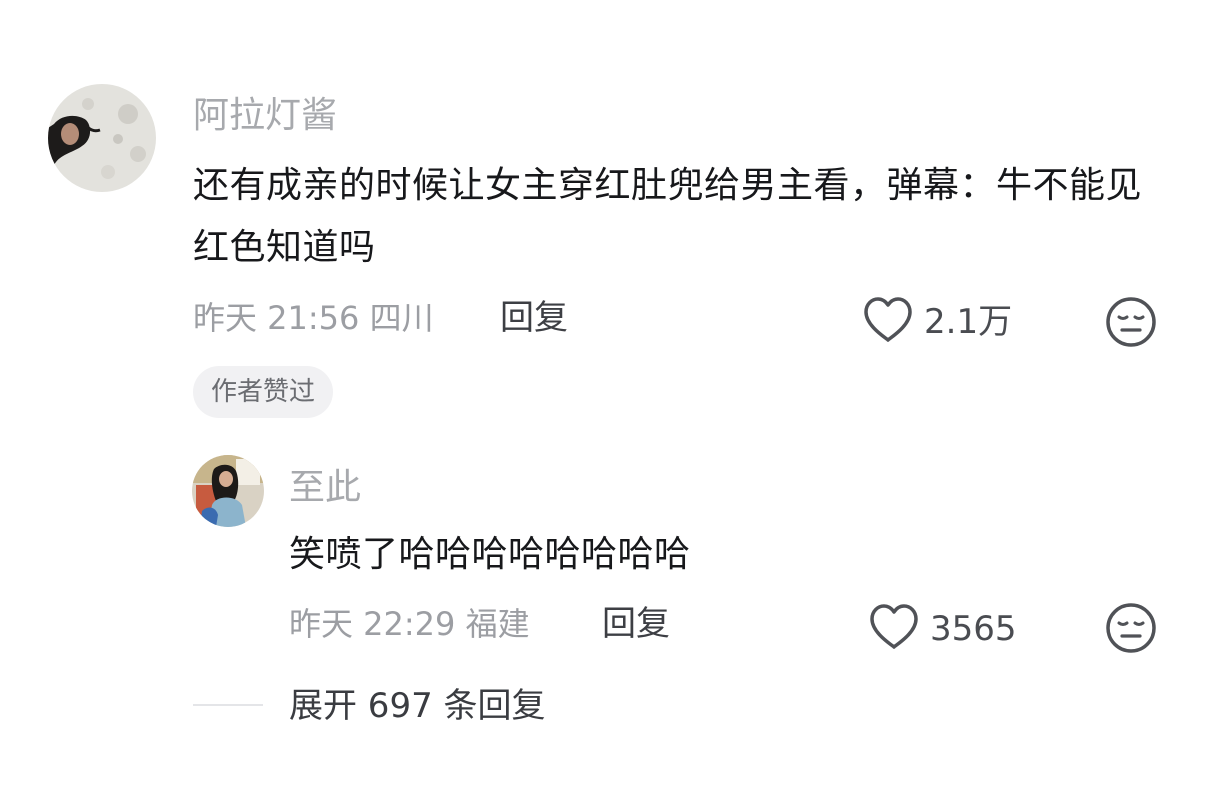 The width and height of the screenshot is (1206, 804). What do you see at coordinates (417, 706) in the screenshot?
I see `expand-replies-button: 展开 697 条回复` at bounding box center [417, 706].